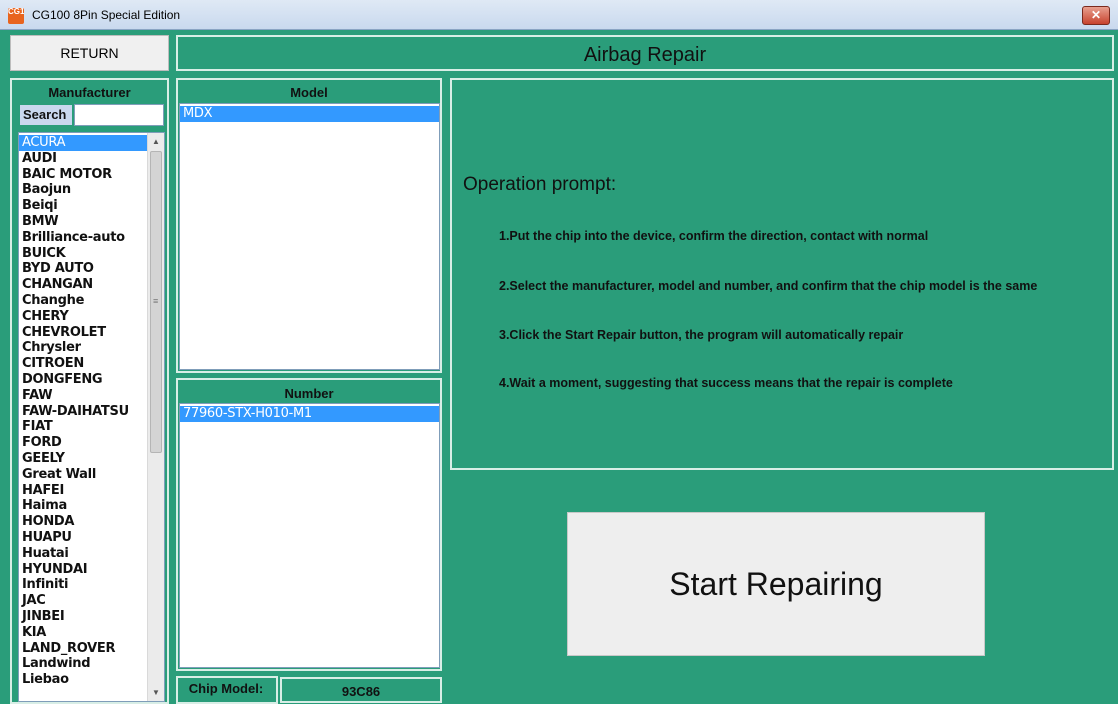 The height and width of the screenshot is (704, 1118). I want to click on window-titlebar: CG100 CG100 8Pin Special Edition ✕, so click(559, 15).